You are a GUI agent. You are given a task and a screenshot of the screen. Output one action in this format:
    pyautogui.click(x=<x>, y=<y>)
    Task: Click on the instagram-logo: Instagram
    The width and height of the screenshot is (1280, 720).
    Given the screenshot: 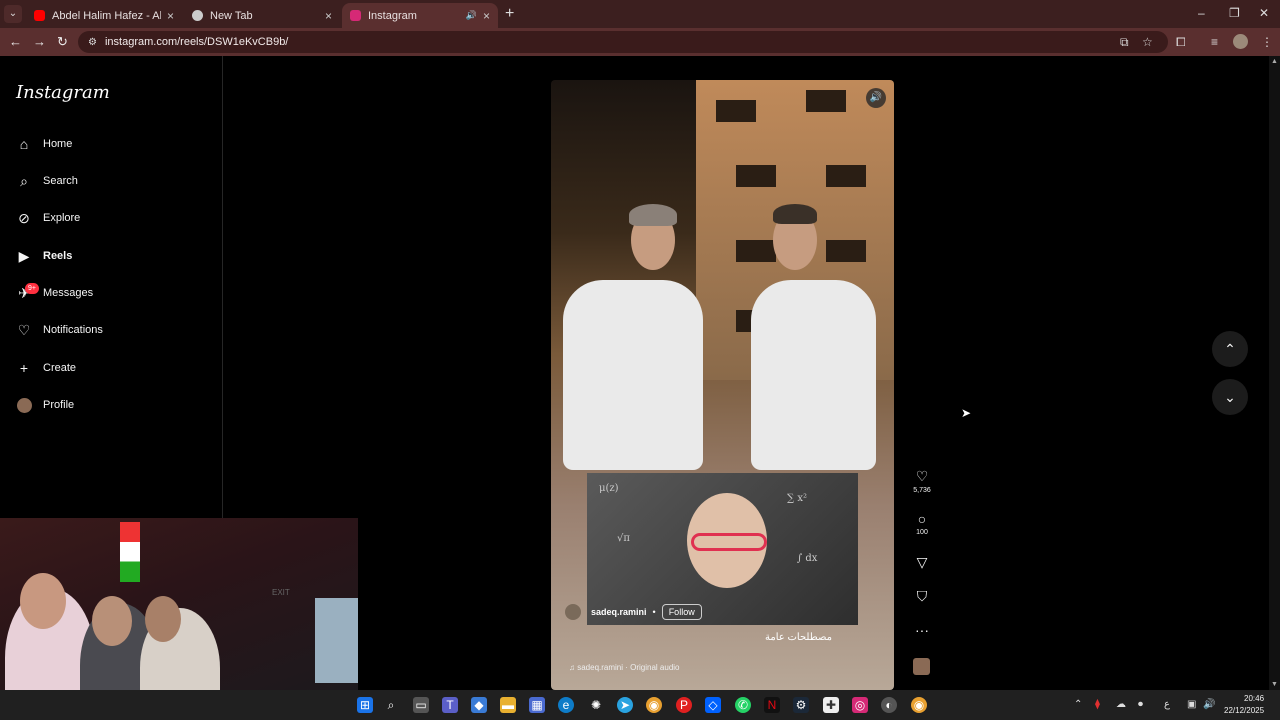 What is the action you would take?
    pyautogui.click(x=63, y=92)
    